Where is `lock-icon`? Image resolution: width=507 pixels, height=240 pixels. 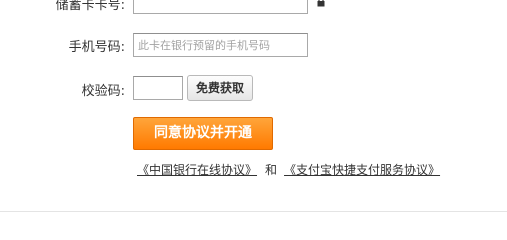
lock-icon is located at coordinates (321, 3).